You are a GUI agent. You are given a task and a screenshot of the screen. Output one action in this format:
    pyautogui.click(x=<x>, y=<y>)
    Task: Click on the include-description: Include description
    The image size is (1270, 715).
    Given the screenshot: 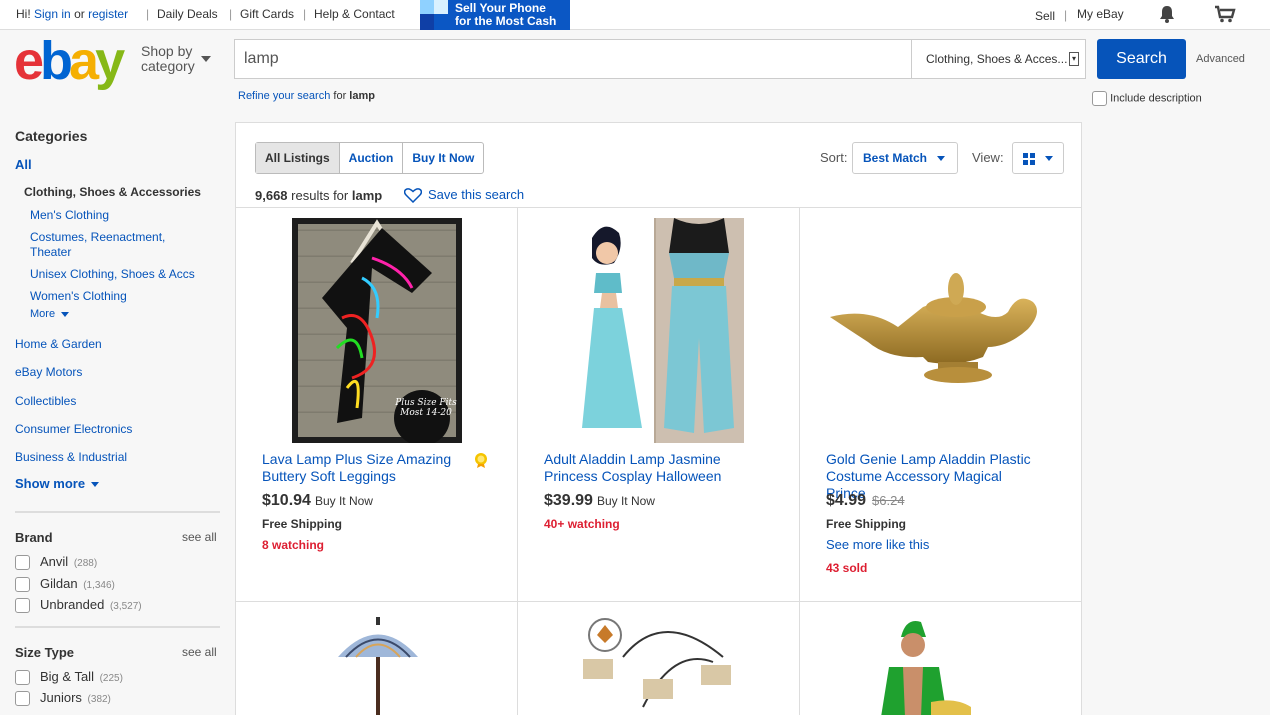 What is the action you would take?
    pyautogui.click(x=1147, y=98)
    